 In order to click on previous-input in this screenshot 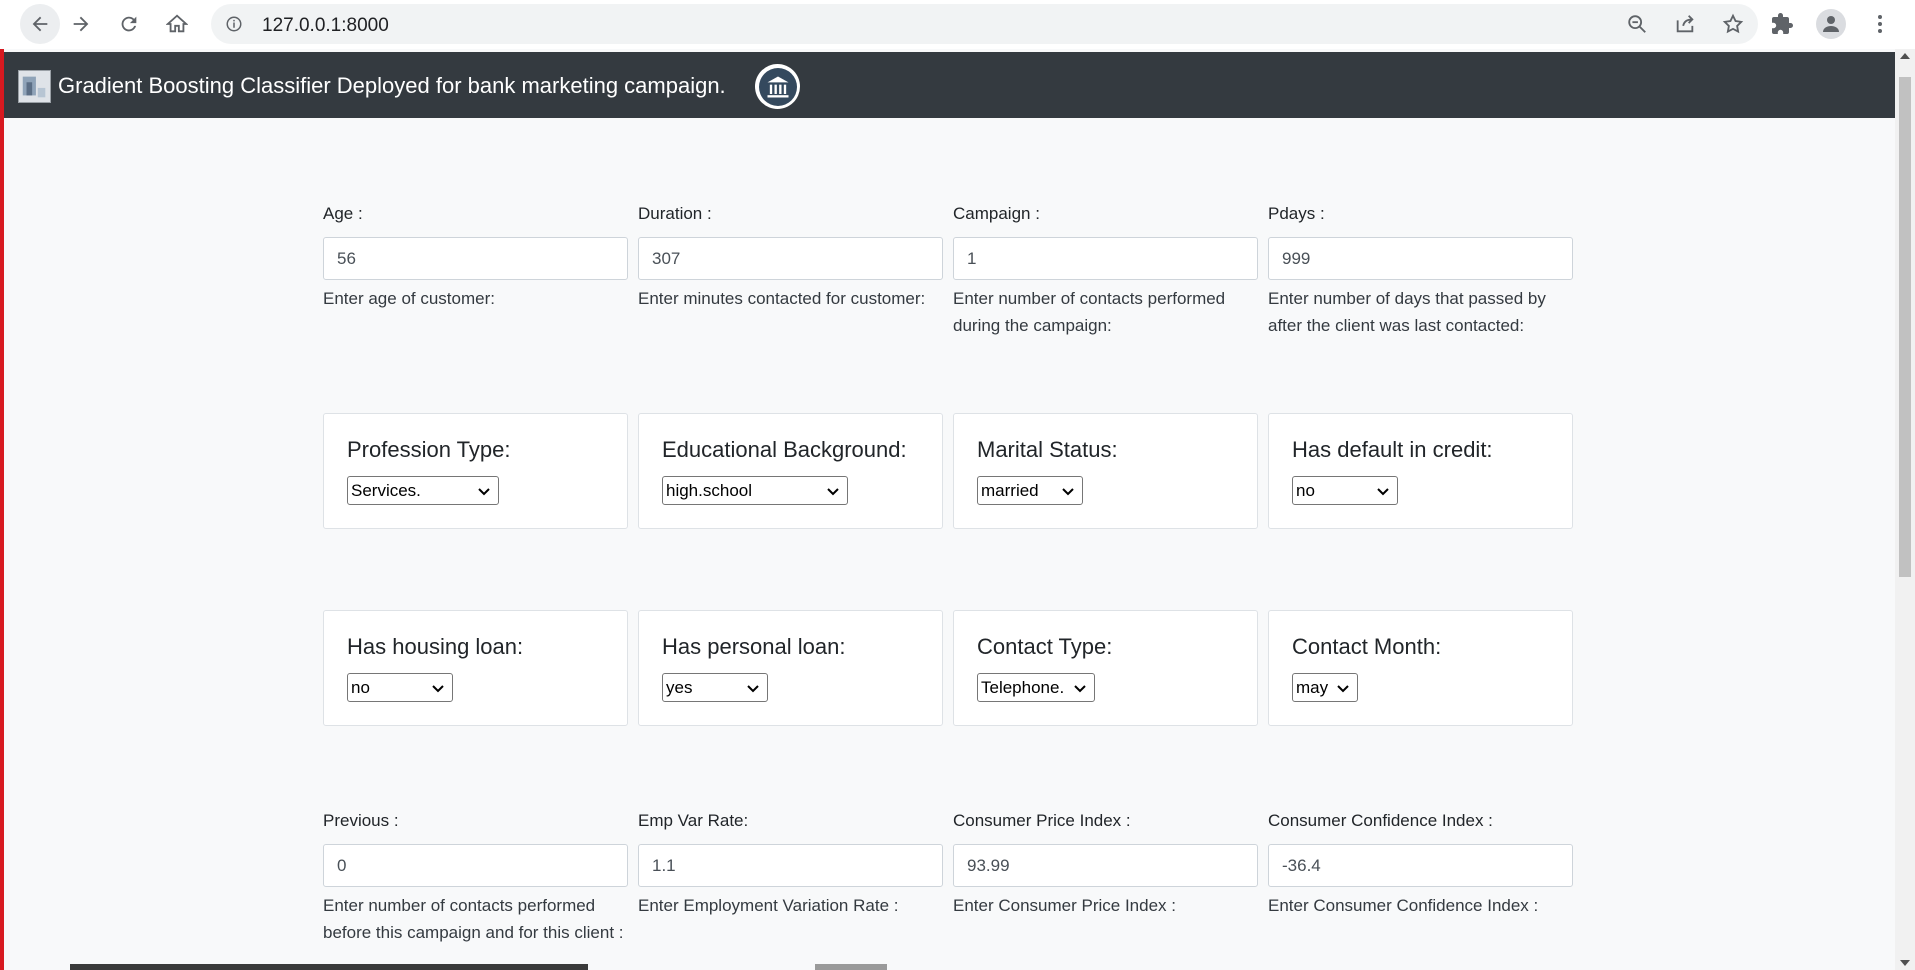, I will do `click(475, 865)`.